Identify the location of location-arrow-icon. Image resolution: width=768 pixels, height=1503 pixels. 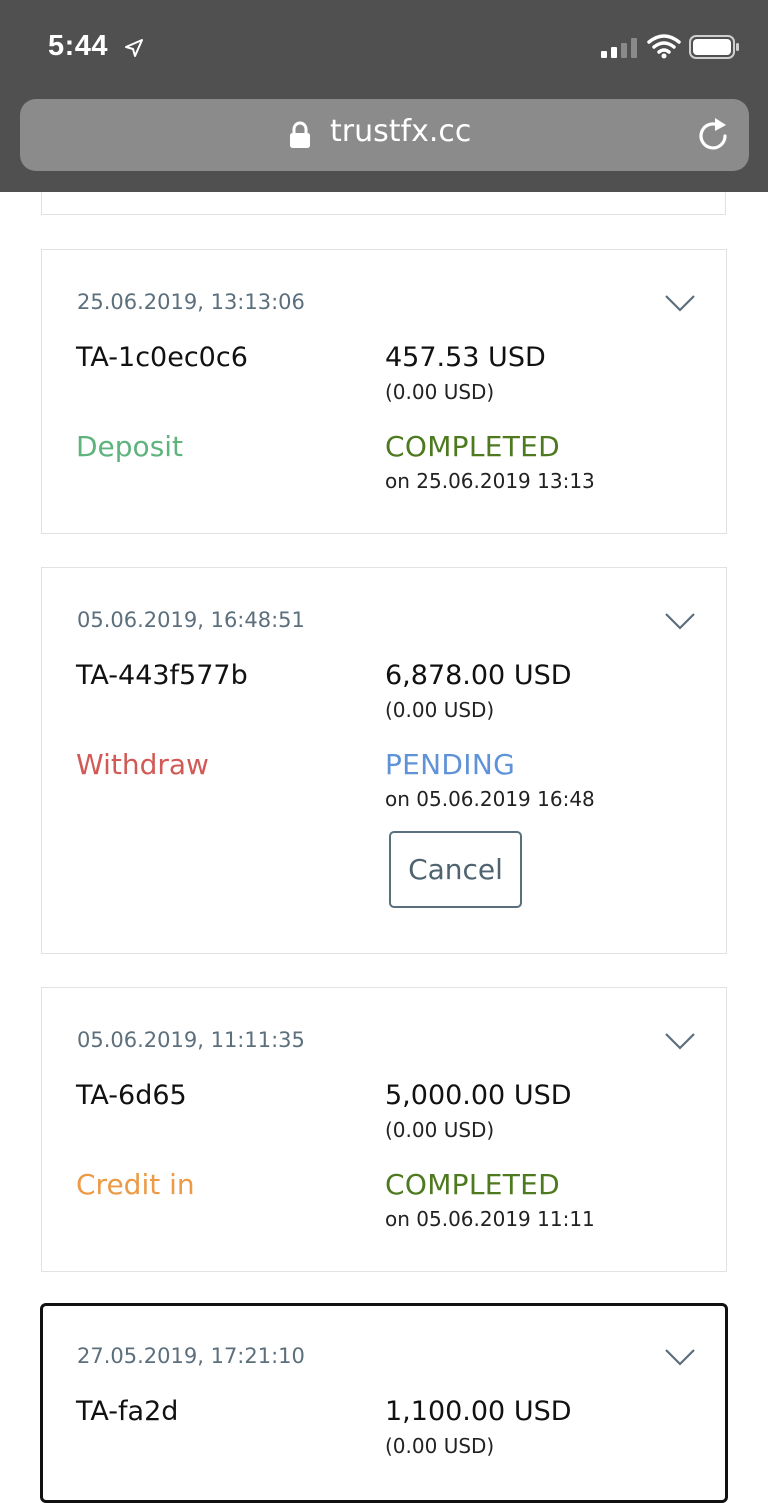
(134, 48).